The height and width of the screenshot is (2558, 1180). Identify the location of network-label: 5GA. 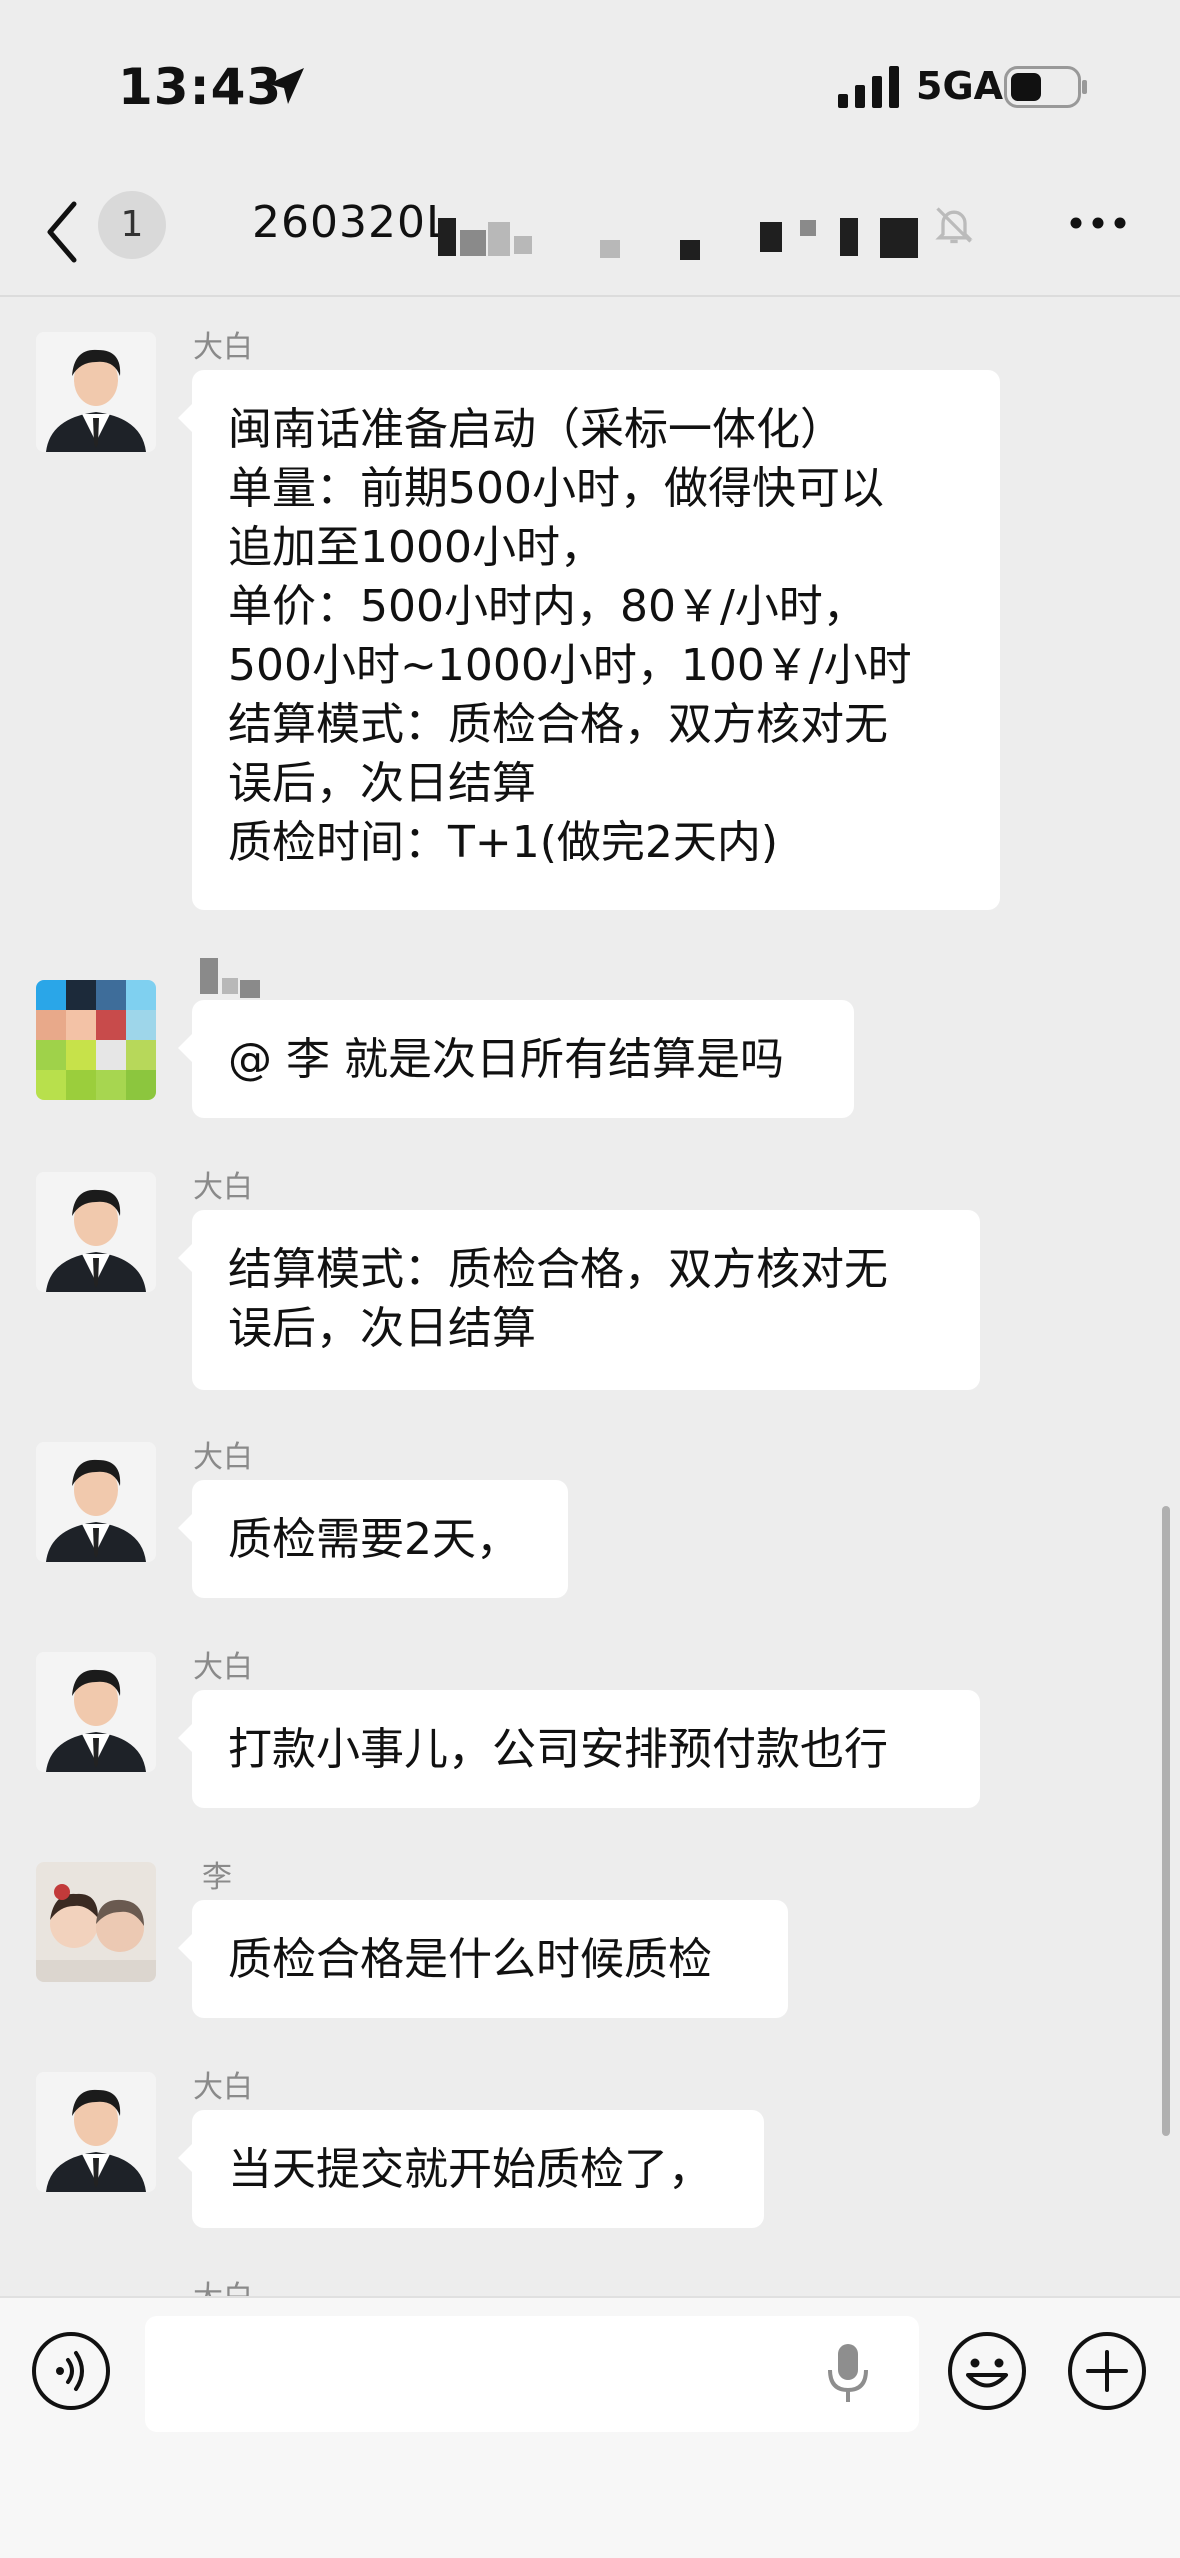
(960, 86).